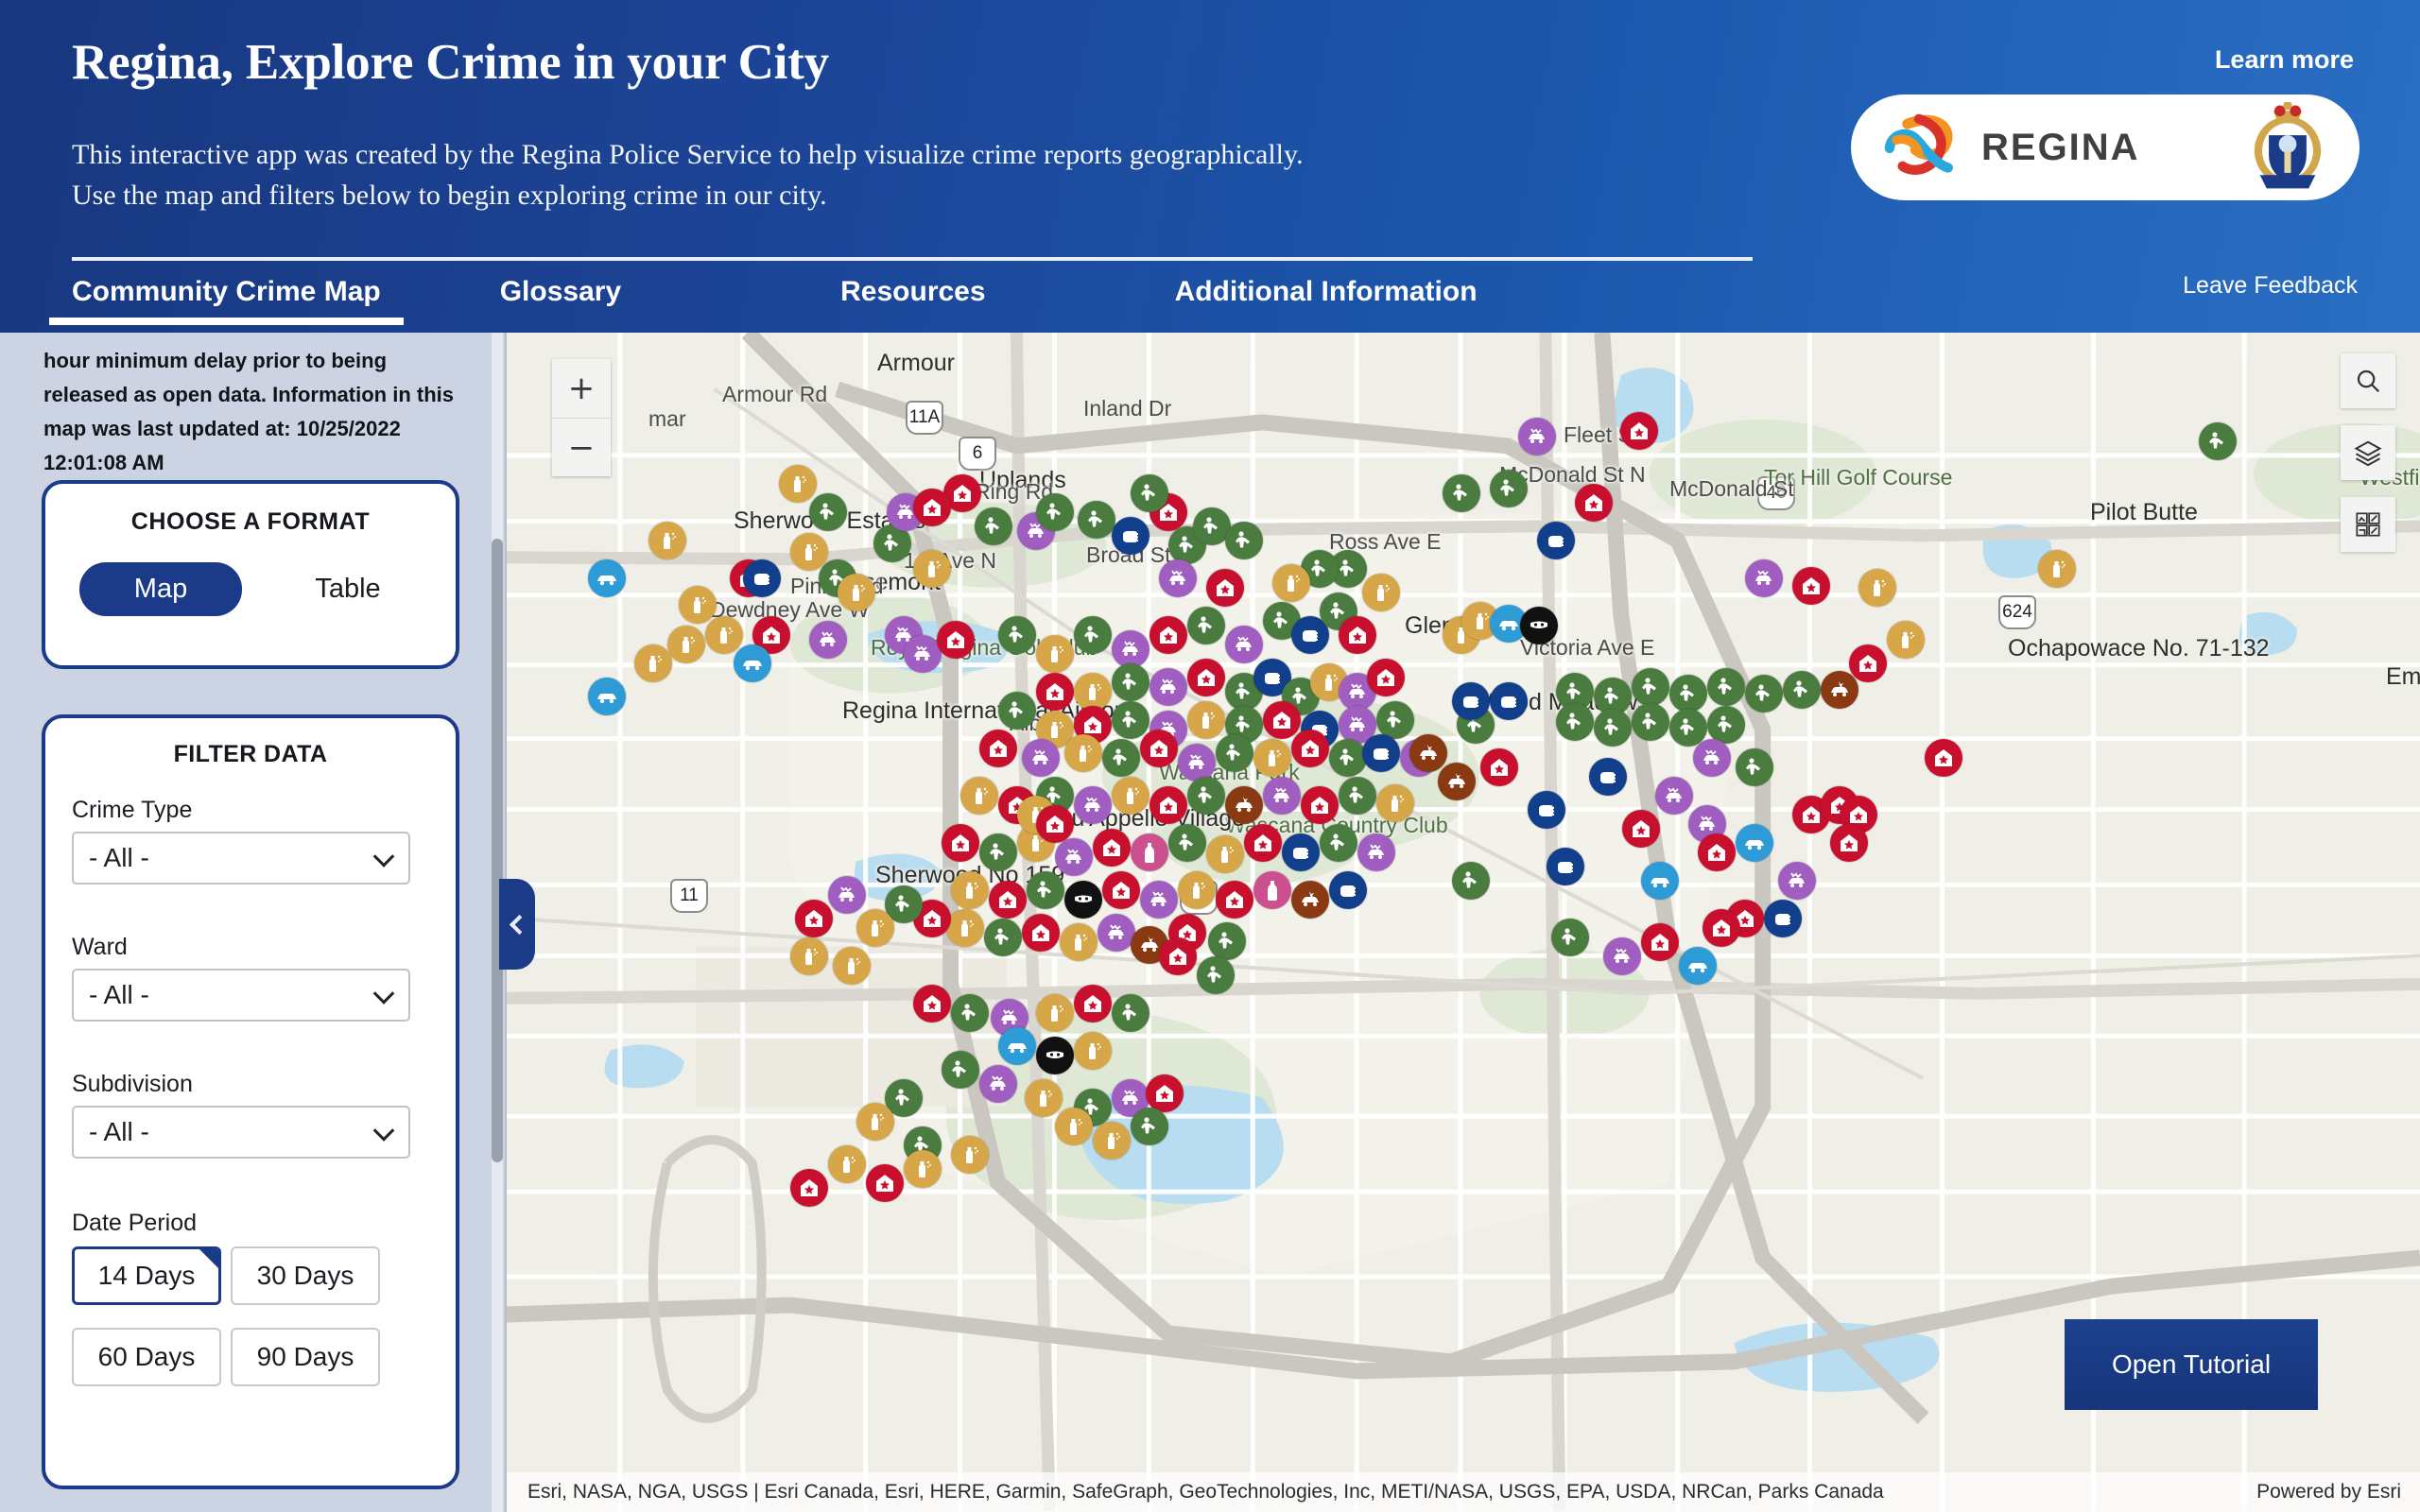 The width and height of the screenshot is (2420, 1512). What do you see at coordinates (2191, 1364) in the screenshot?
I see `open-tutorial-button: Open Tutorial` at bounding box center [2191, 1364].